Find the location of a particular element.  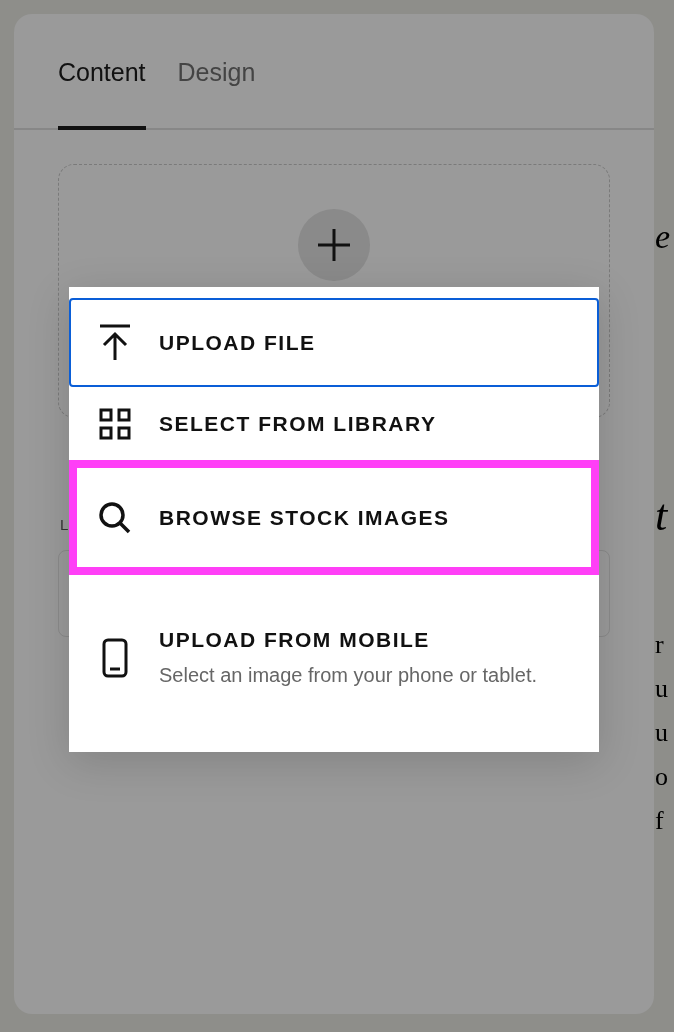

menu-item-label: SELECT FROM LIBRARY is located at coordinates (298, 423).